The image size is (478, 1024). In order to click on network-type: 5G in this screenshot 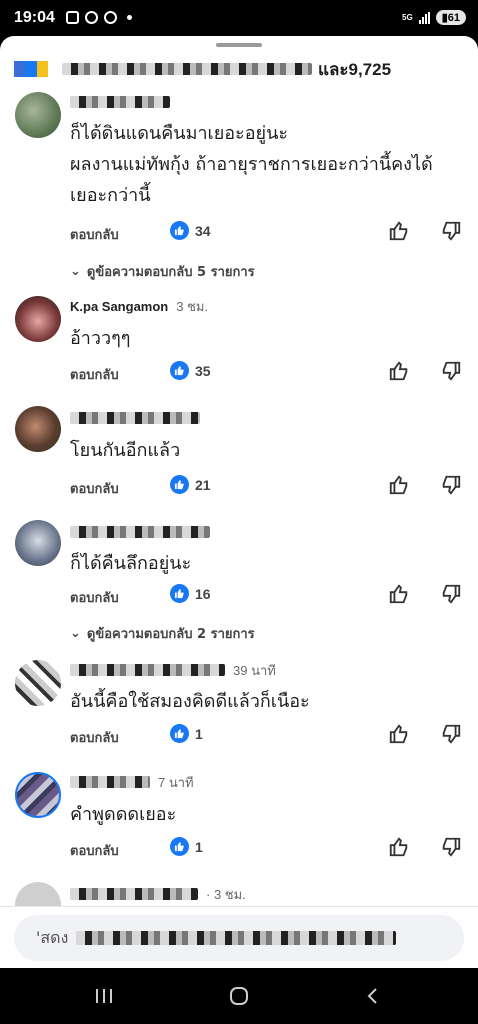, I will do `click(407, 17)`.